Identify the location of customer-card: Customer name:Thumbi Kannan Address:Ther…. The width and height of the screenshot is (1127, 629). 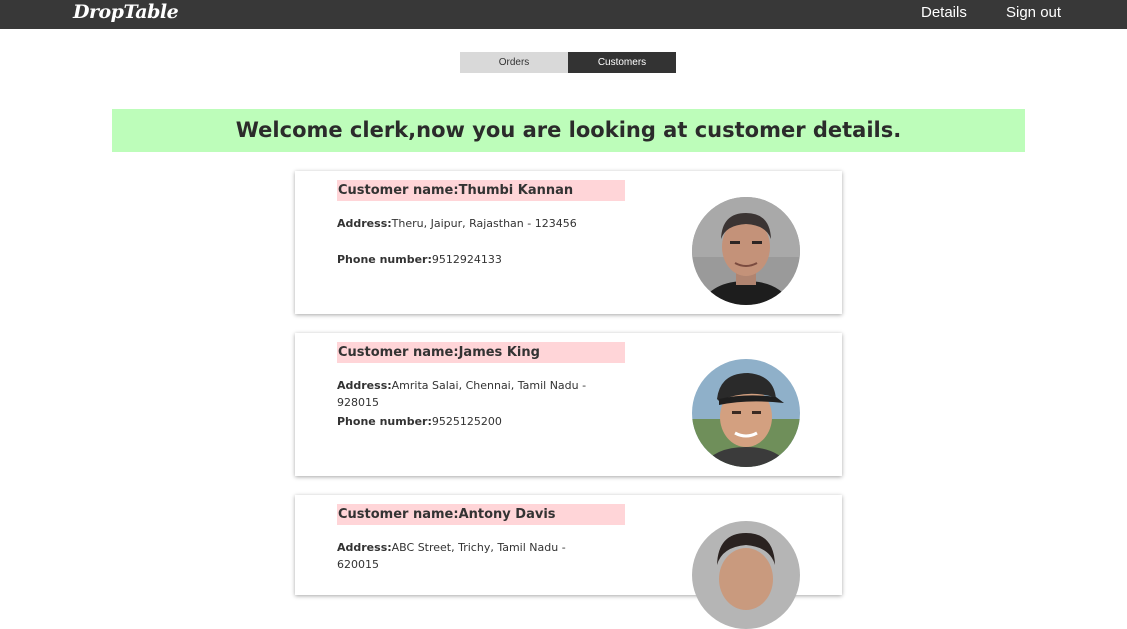
(568, 242).